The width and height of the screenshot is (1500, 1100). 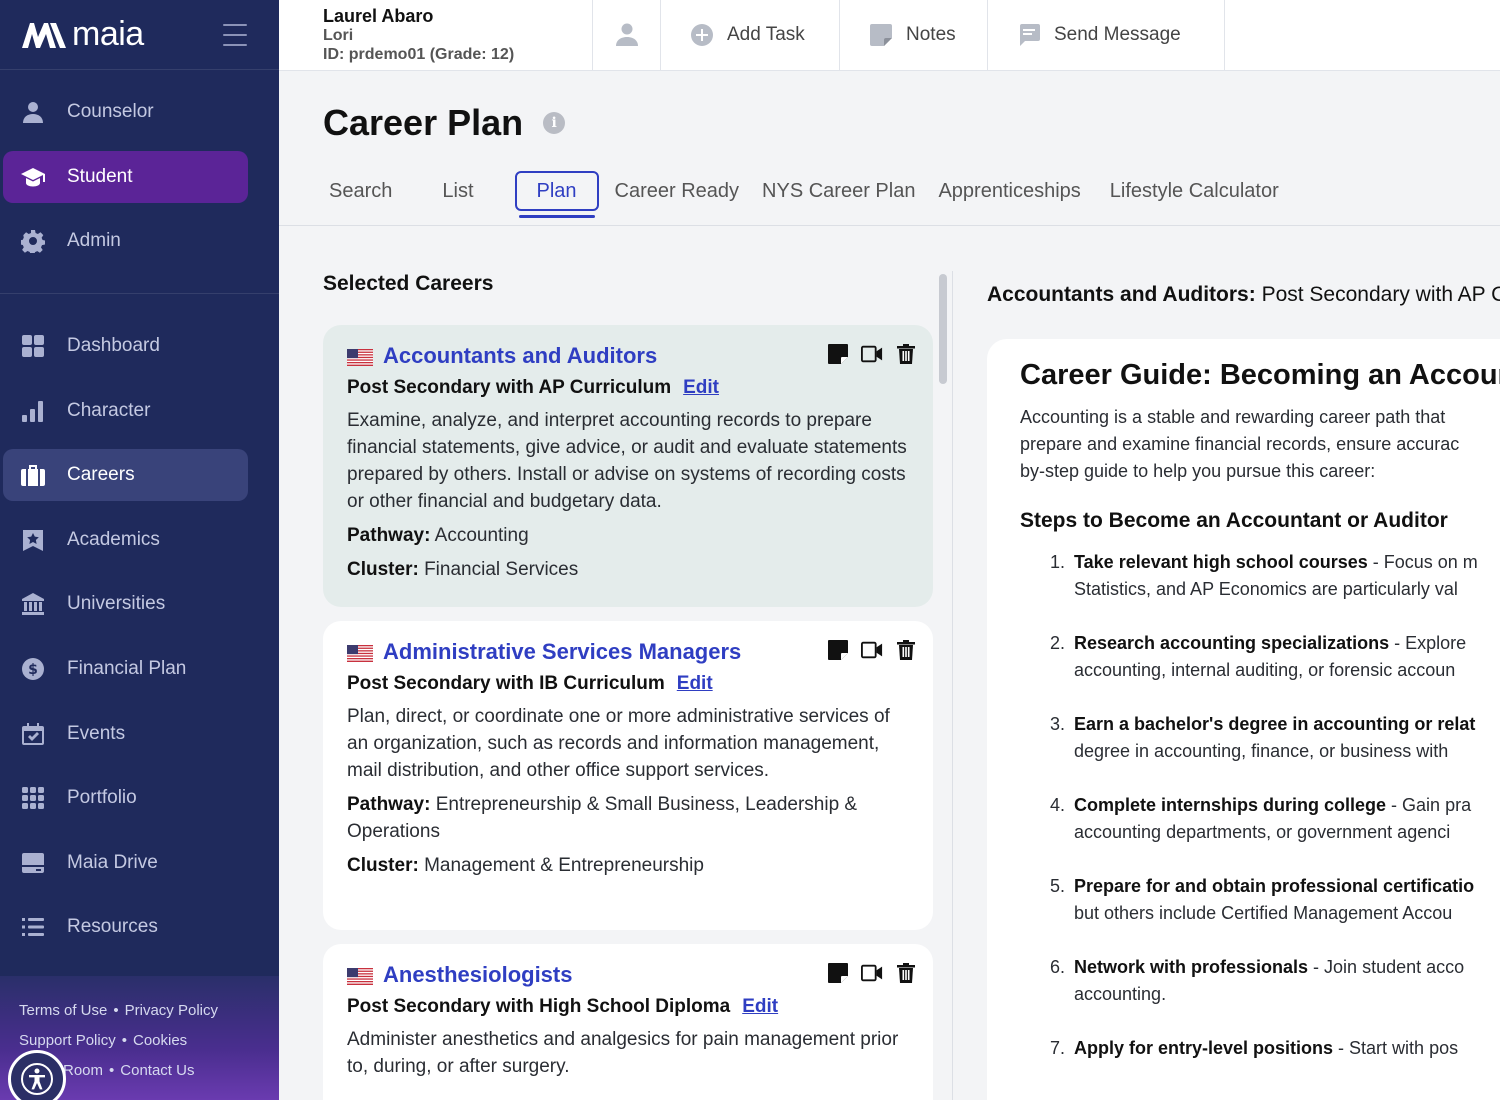 I want to click on career-pathway: Pathway: Accounting, so click(x=438, y=535).